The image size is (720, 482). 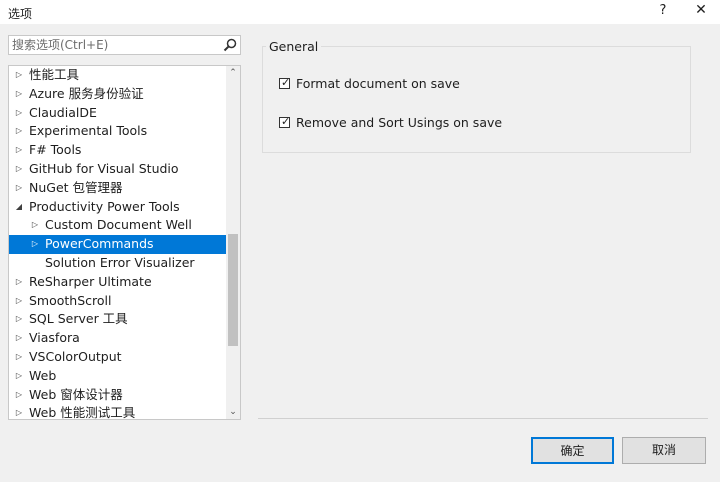 I want to click on help-button: ?, so click(x=663, y=10).